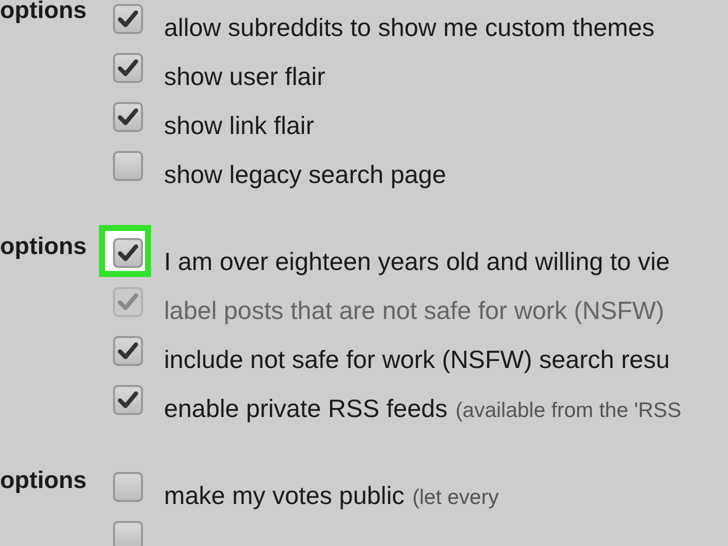  Describe the element at coordinates (239, 125) in the screenshot. I see `option-label: show link flair` at that location.